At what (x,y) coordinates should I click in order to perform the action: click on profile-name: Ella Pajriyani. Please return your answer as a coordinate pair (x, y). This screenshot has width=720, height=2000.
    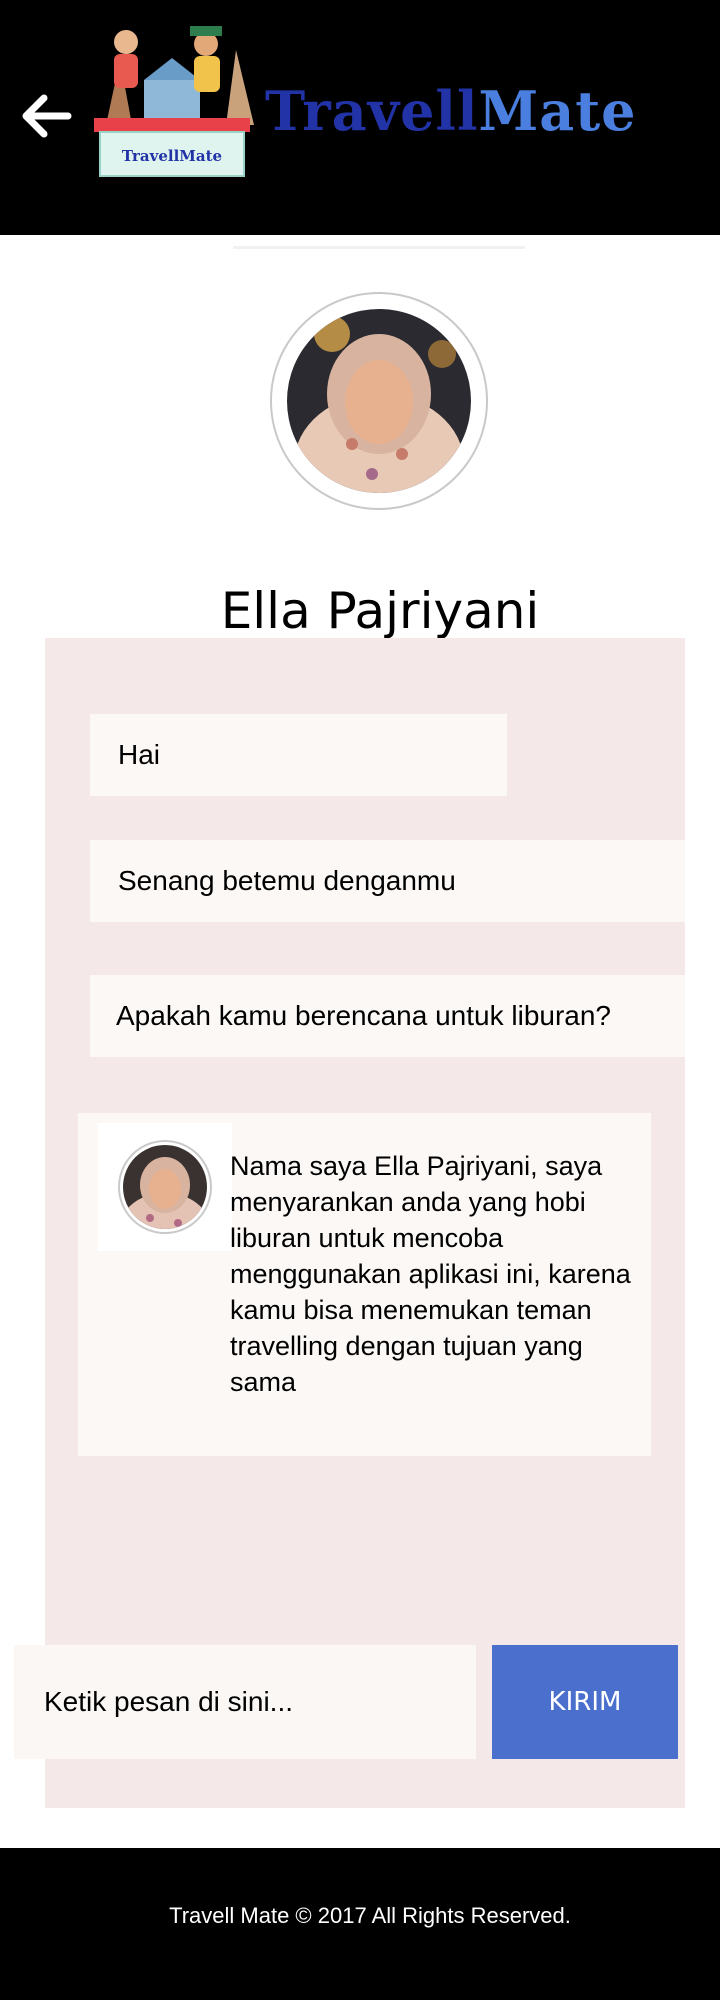
    Looking at the image, I should click on (380, 610).